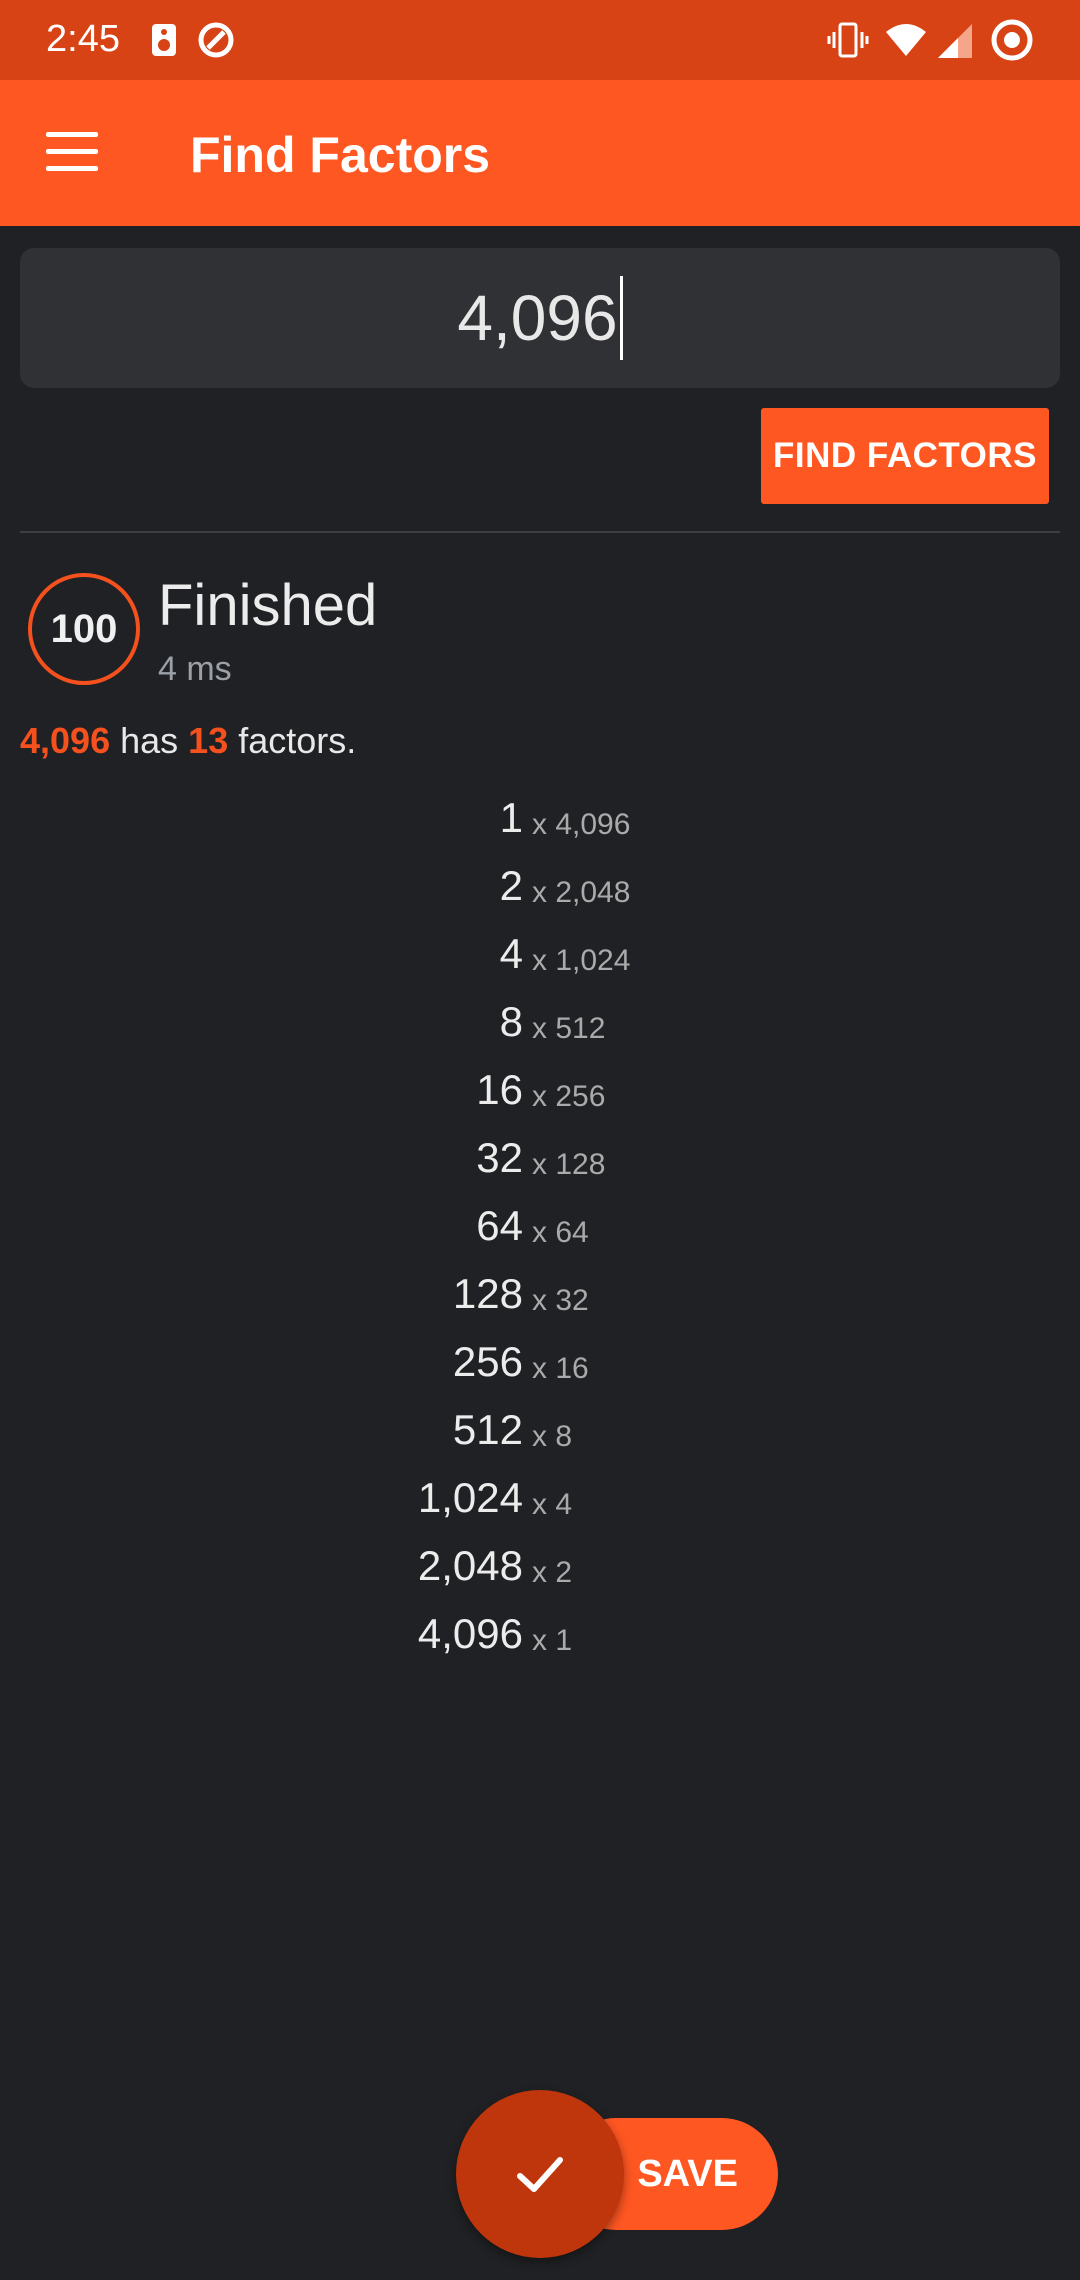 This screenshot has height=2280, width=1080. I want to click on progress-value: 100, so click(84, 628).